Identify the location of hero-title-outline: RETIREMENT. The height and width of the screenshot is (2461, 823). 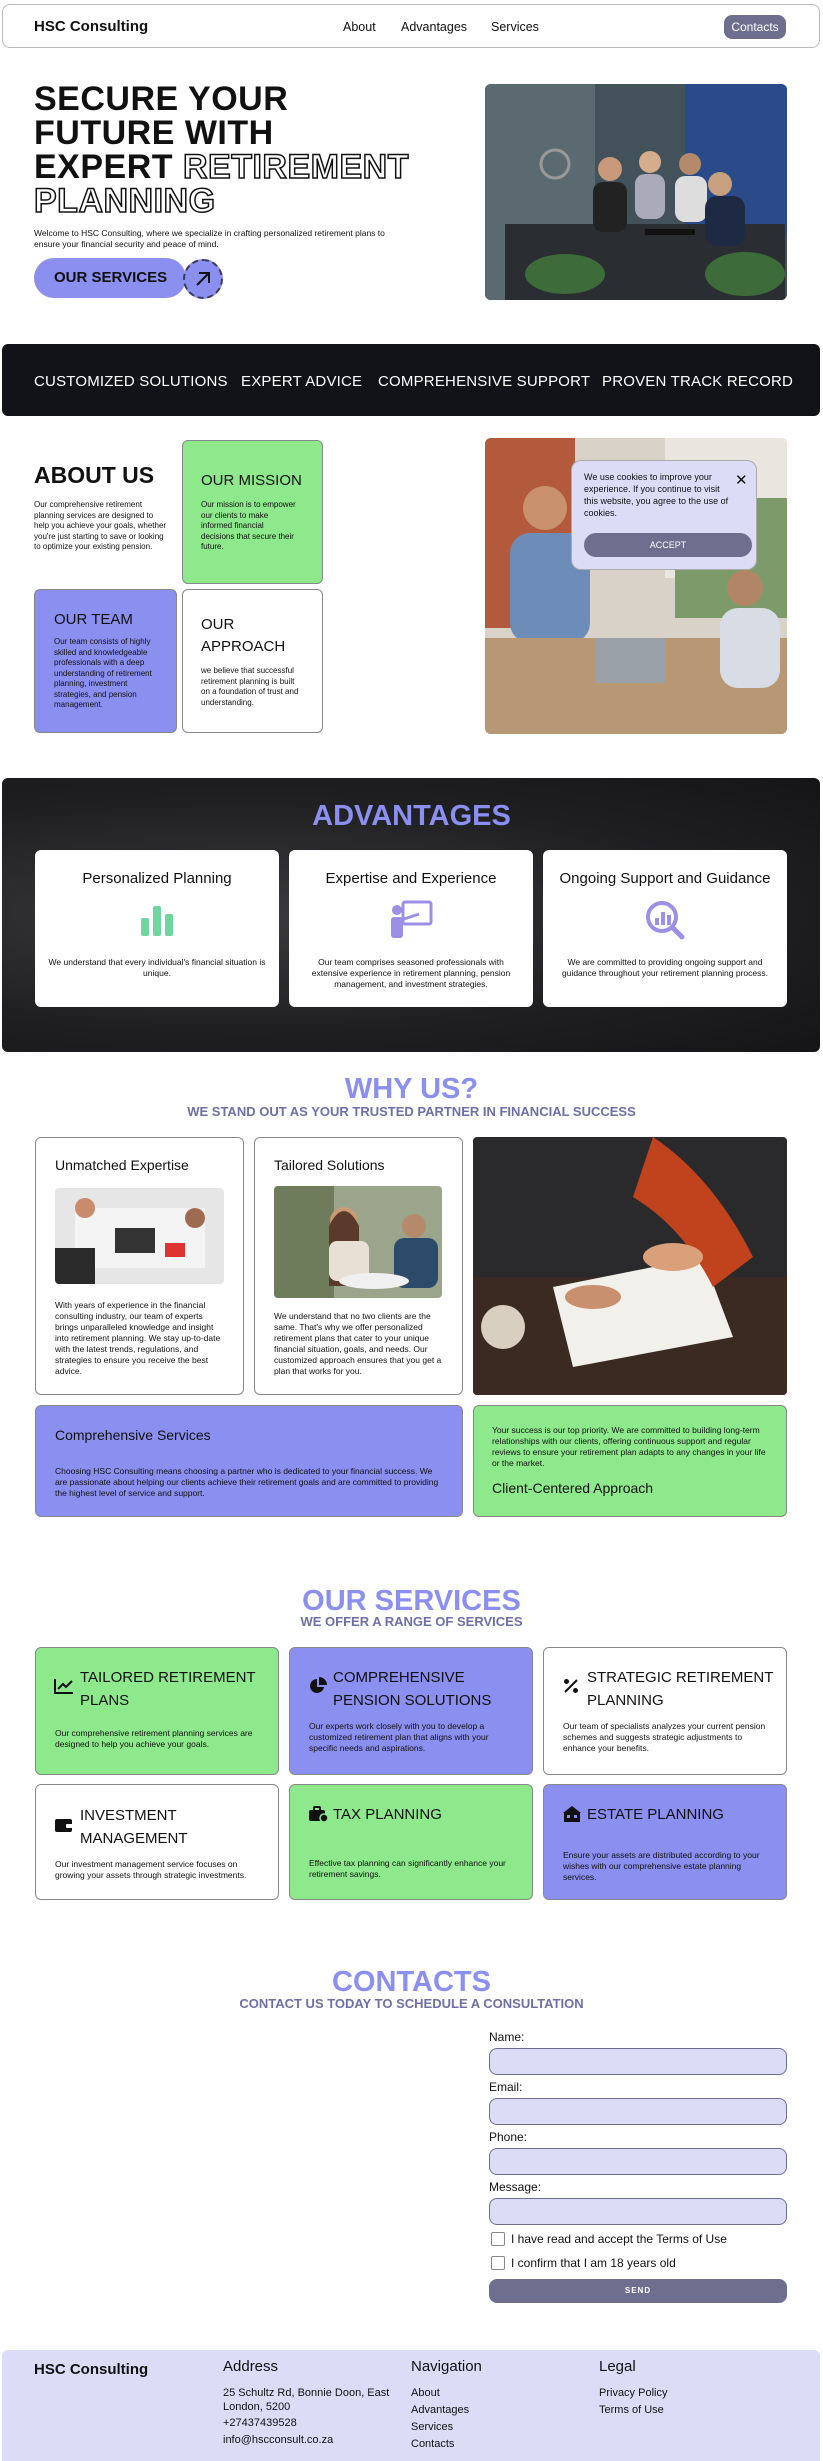
(295, 167).